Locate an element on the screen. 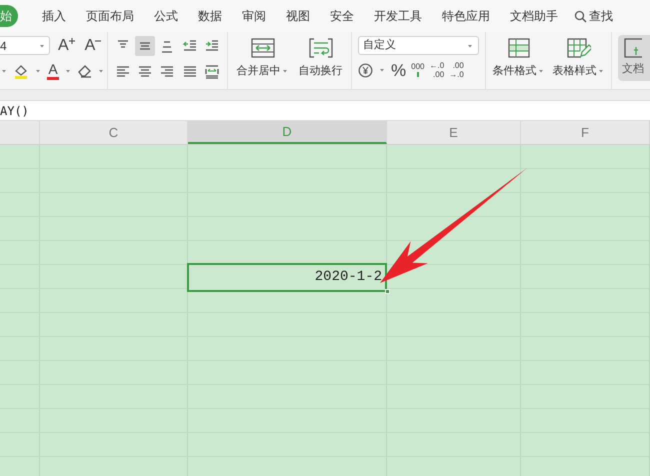 The height and width of the screenshot is (476, 650). color-underline-icon is located at coordinates (53, 78).